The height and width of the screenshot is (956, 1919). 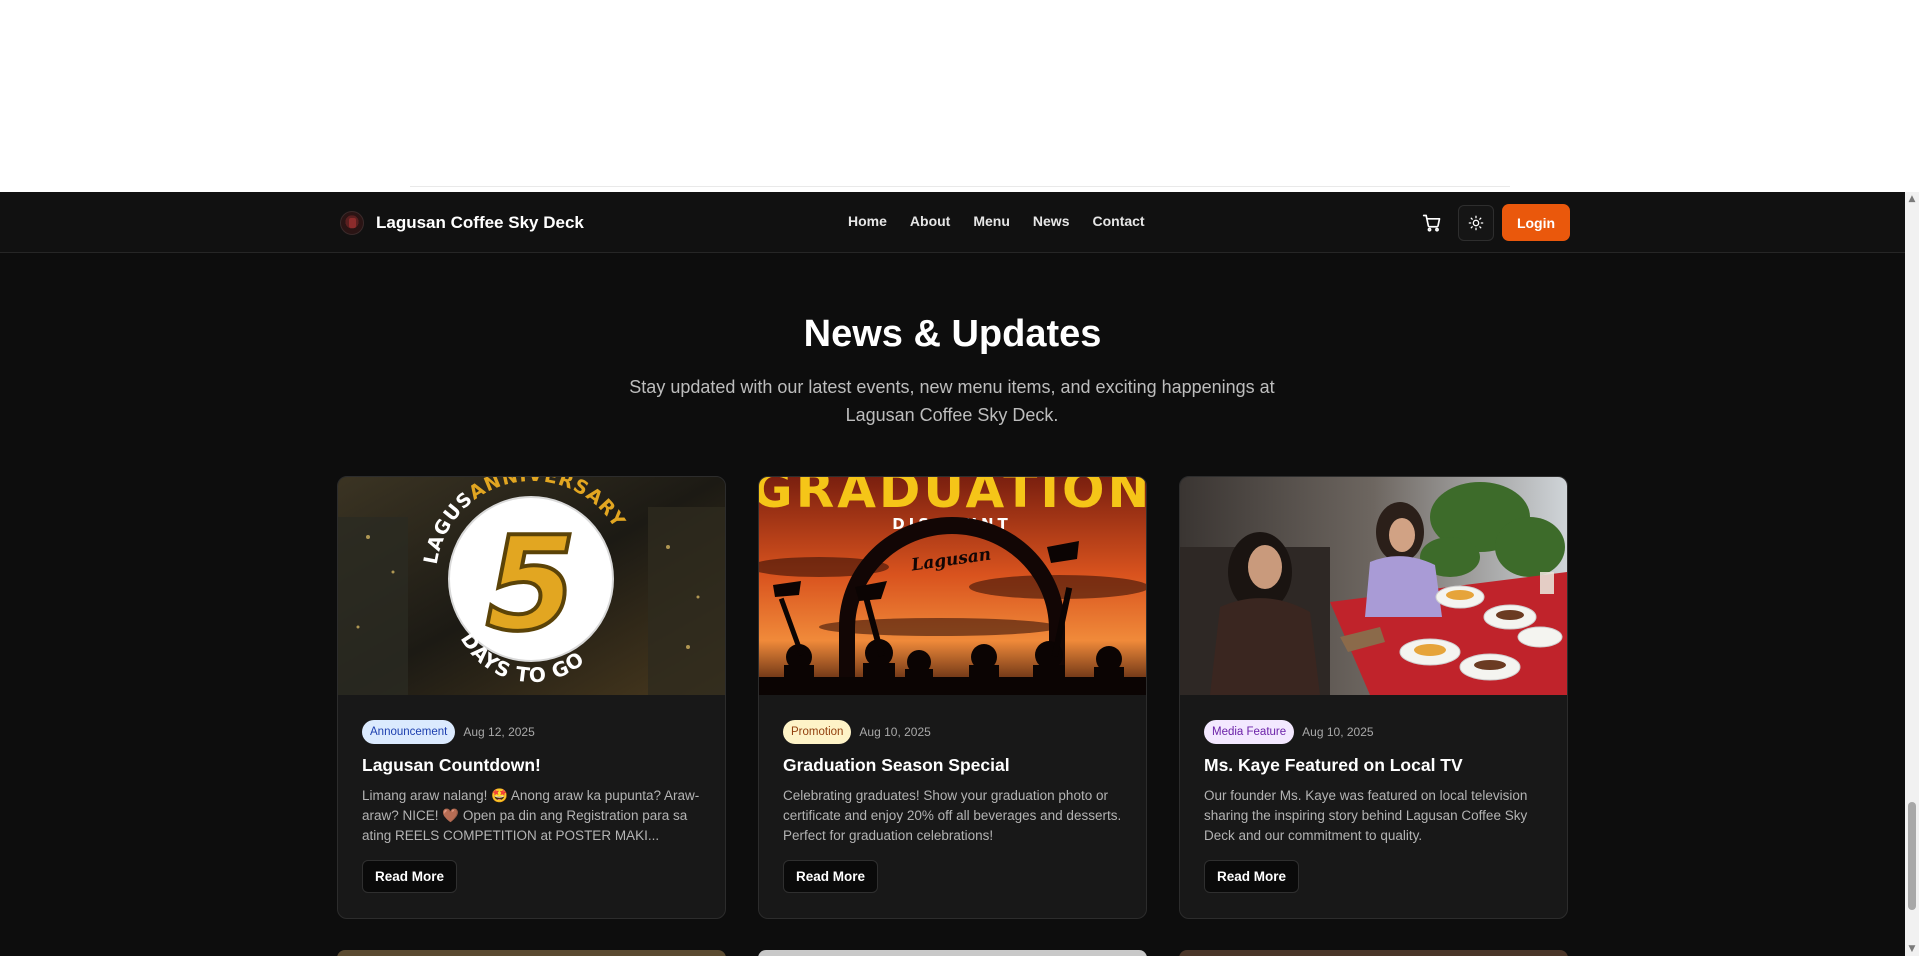 I want to click on cart-button, so click(x=1432, y=223).